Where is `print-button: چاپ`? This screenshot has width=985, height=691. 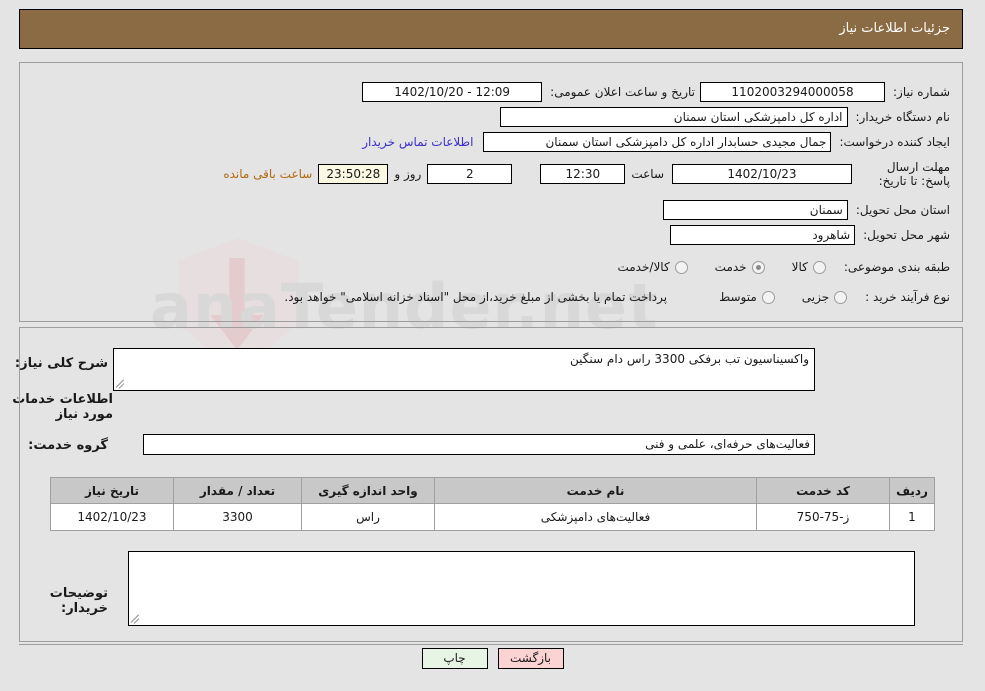 print-button: چاپ is located at coordinates (454, 658).